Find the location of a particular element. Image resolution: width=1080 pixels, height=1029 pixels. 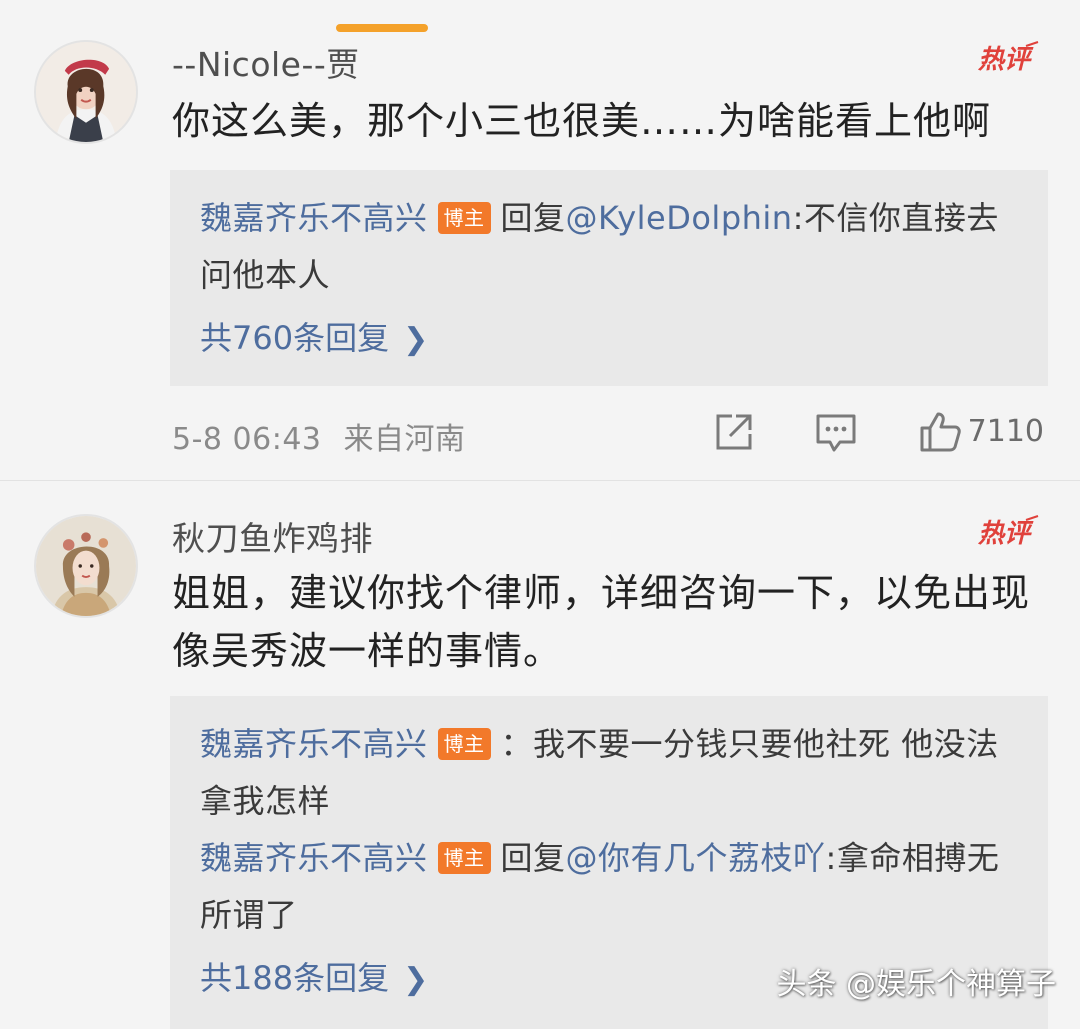

thumbs-up-icon is located at coordinates (940, 432).